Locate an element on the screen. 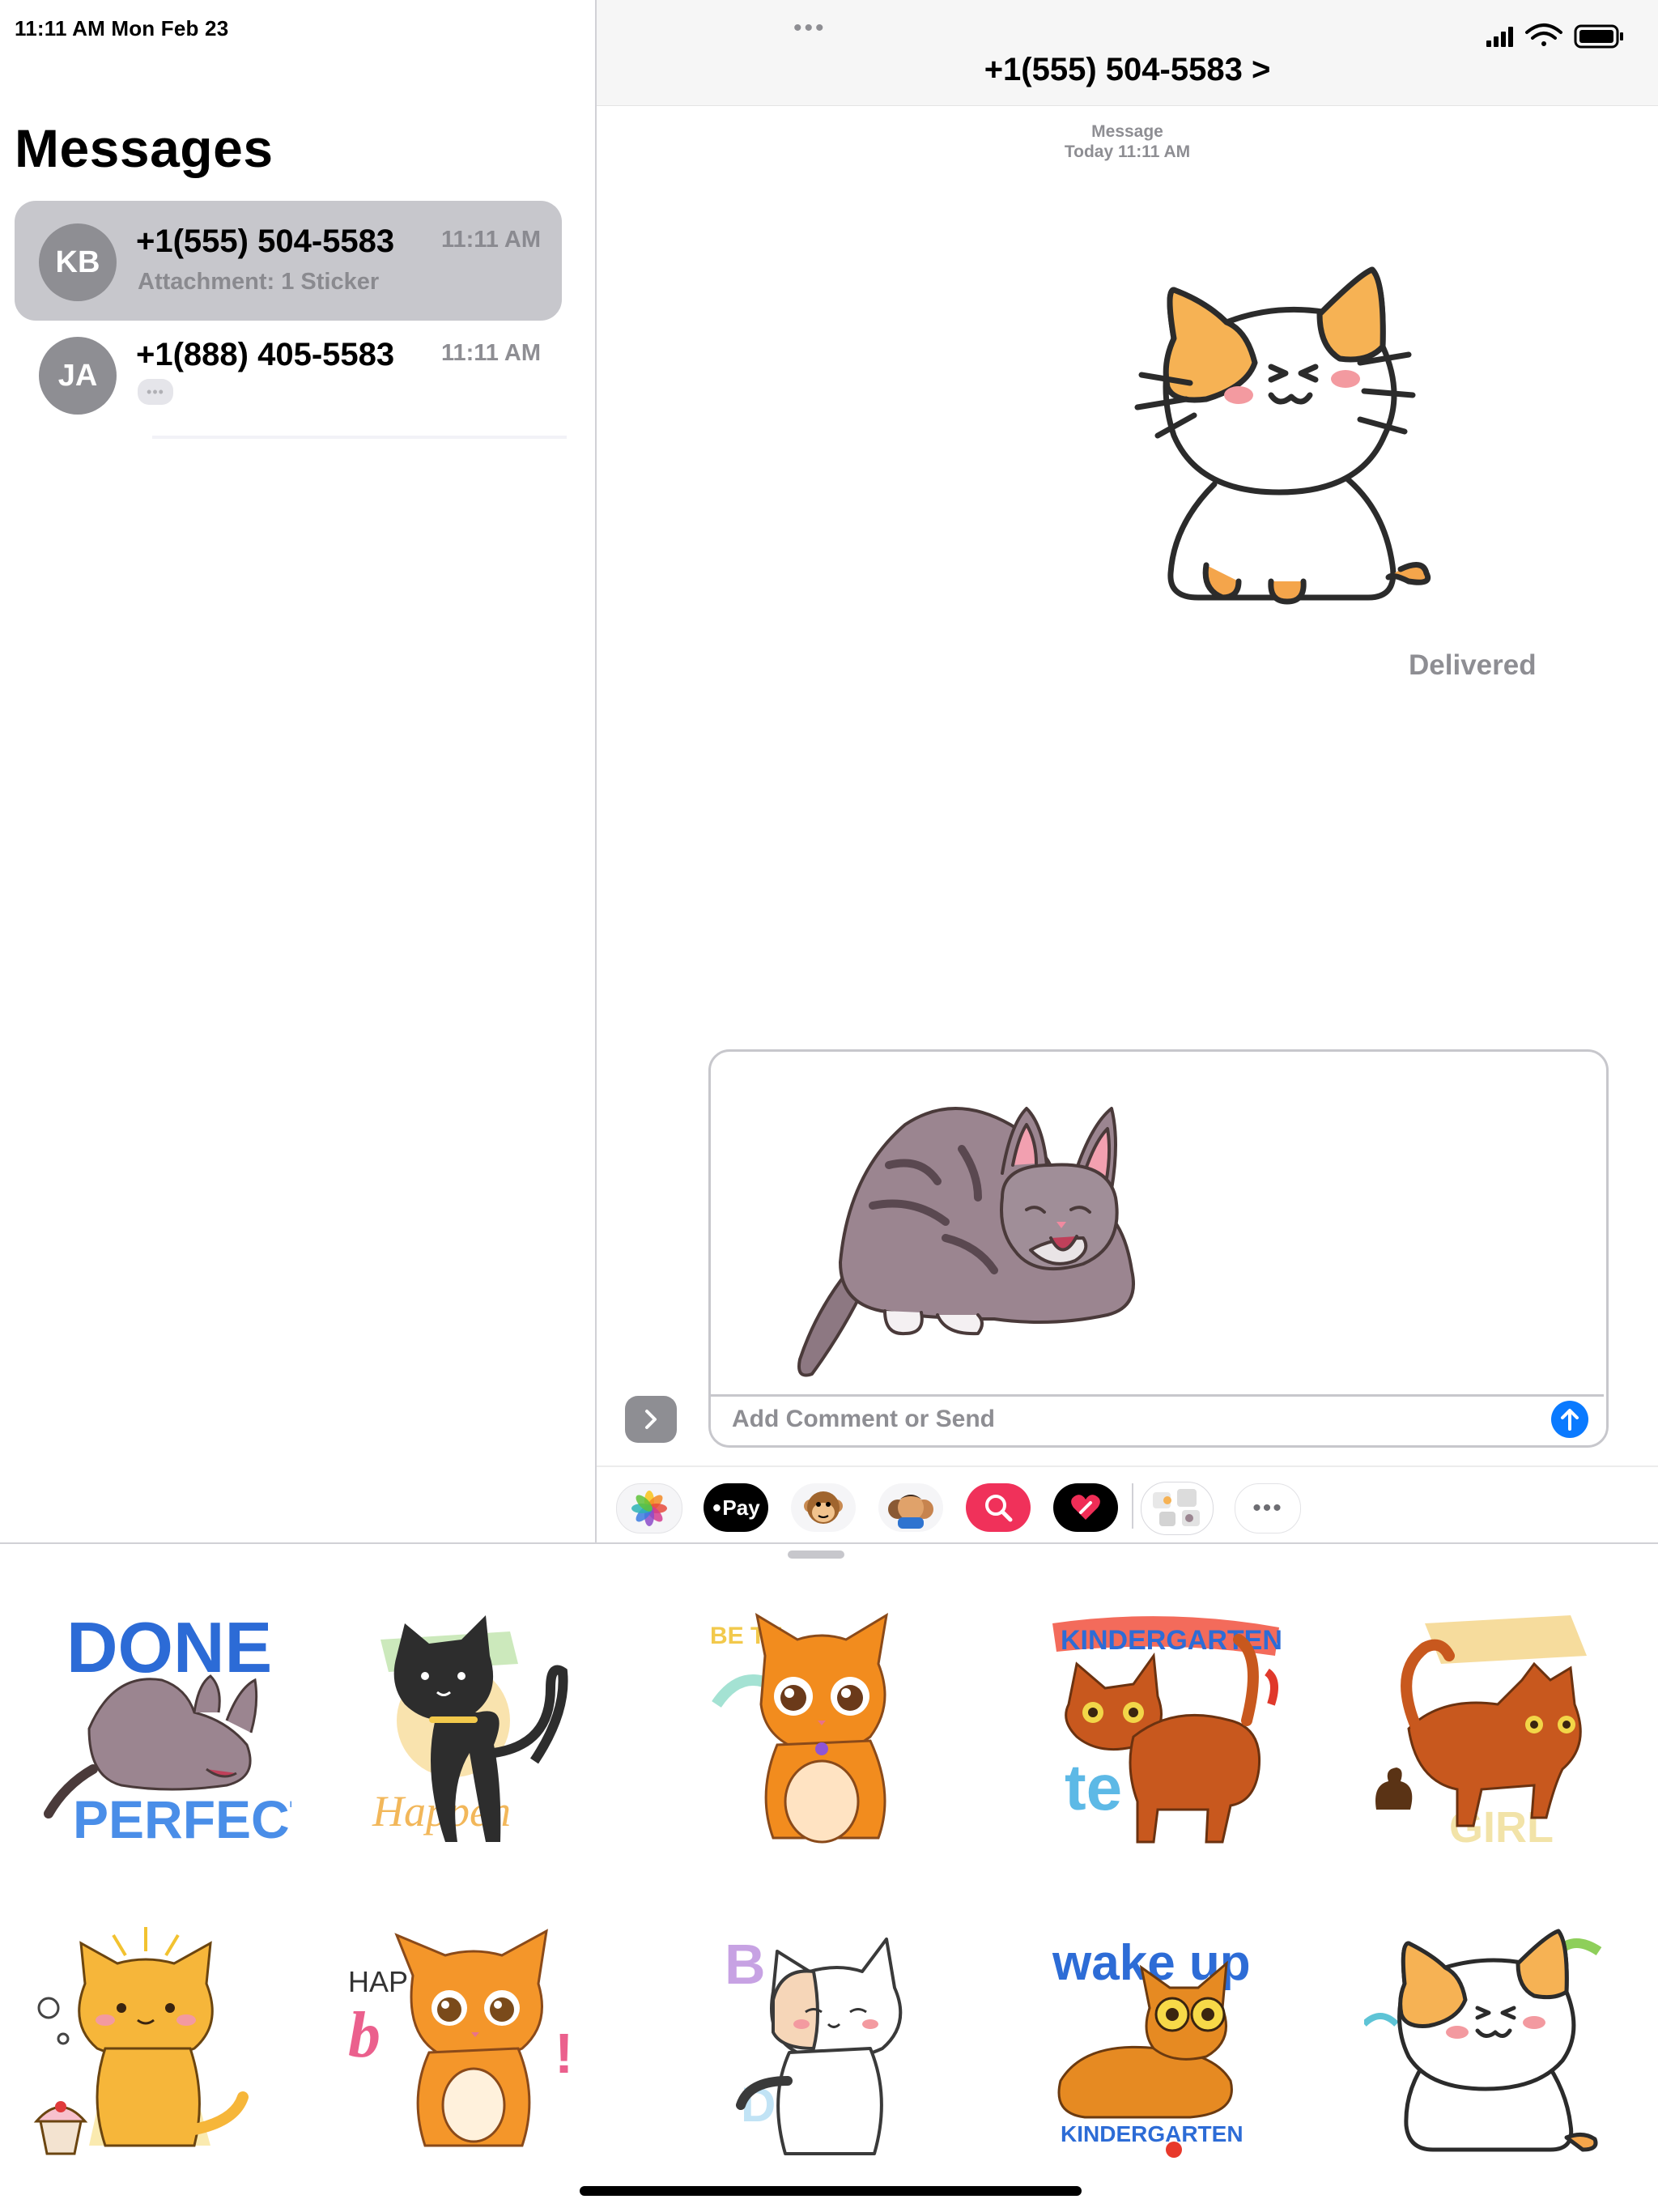  apple-logo-icon: ● is located at coordinates (717, 1507).